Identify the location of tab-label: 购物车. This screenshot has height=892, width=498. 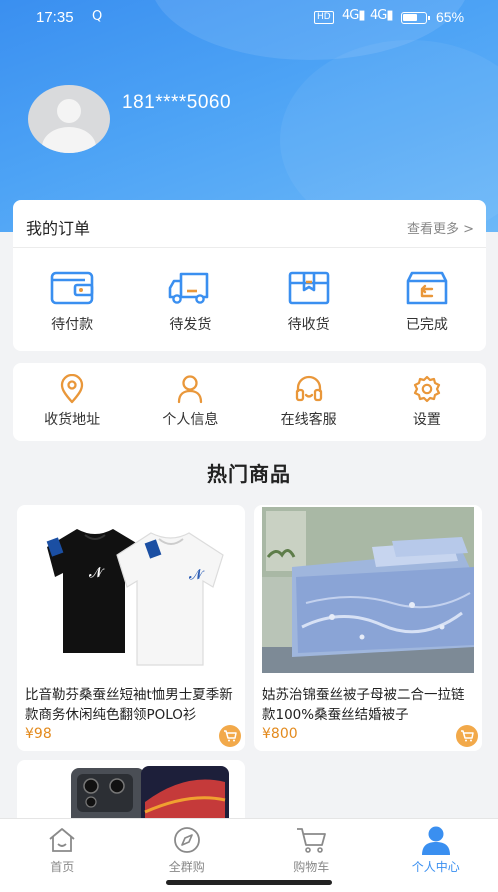
(311, 867).